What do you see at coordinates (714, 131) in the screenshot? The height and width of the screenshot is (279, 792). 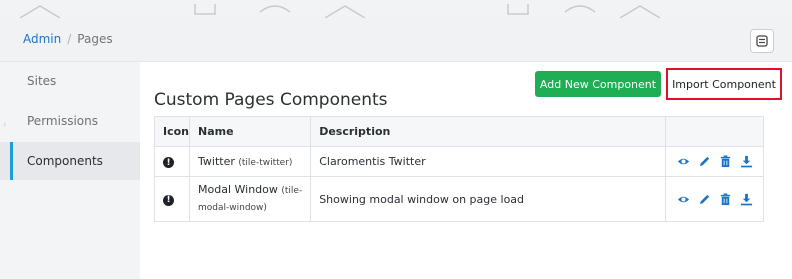 I see `column-header-actions` at bounding box center [714, 131].